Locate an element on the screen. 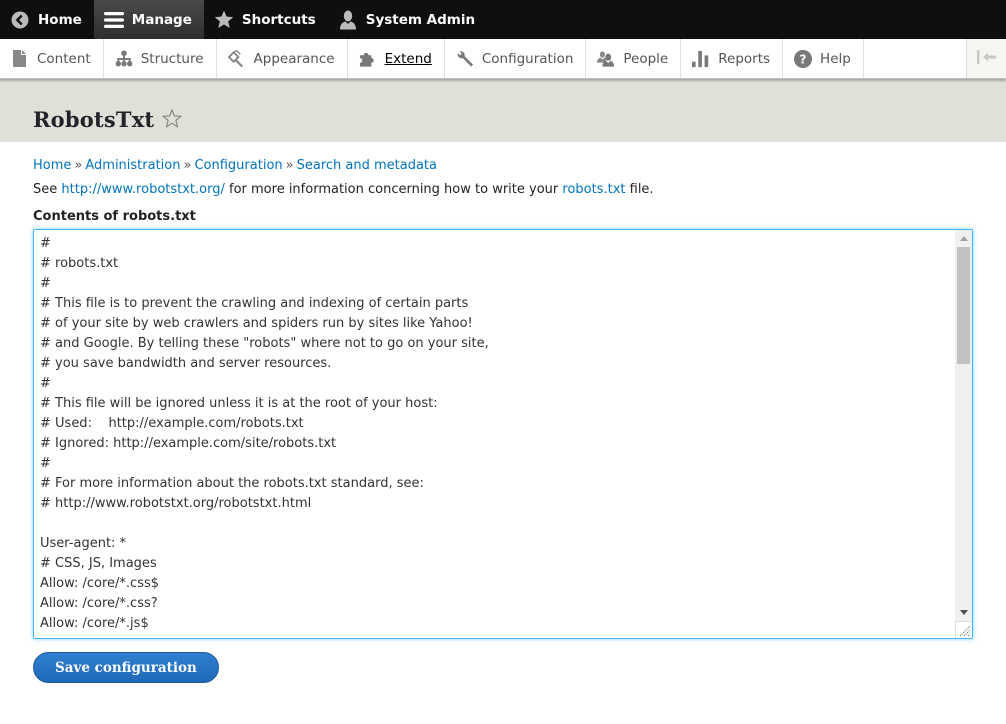 The width and height of the screenshot is (1006, 724). toolbar-user: System Admin is located at coordinates (407, 19).